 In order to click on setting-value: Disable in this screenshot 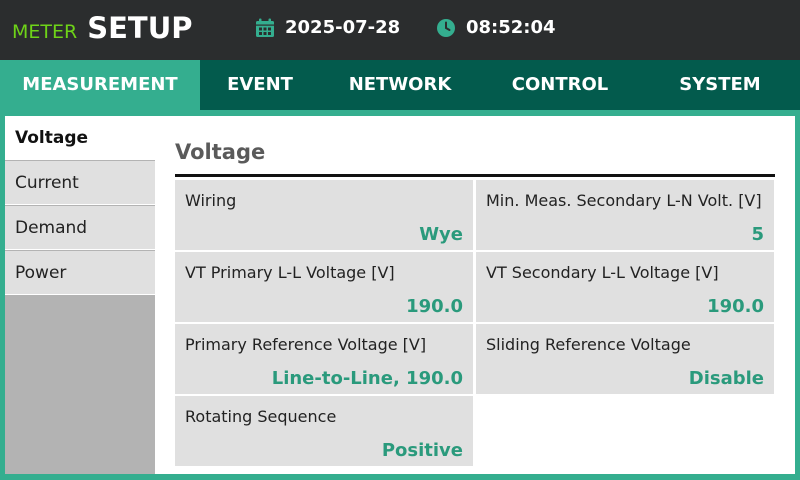, I will do `click(726, 378)`.